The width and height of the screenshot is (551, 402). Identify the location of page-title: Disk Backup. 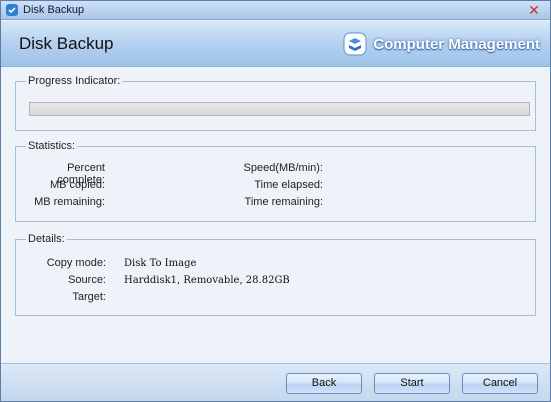
(66, 43).